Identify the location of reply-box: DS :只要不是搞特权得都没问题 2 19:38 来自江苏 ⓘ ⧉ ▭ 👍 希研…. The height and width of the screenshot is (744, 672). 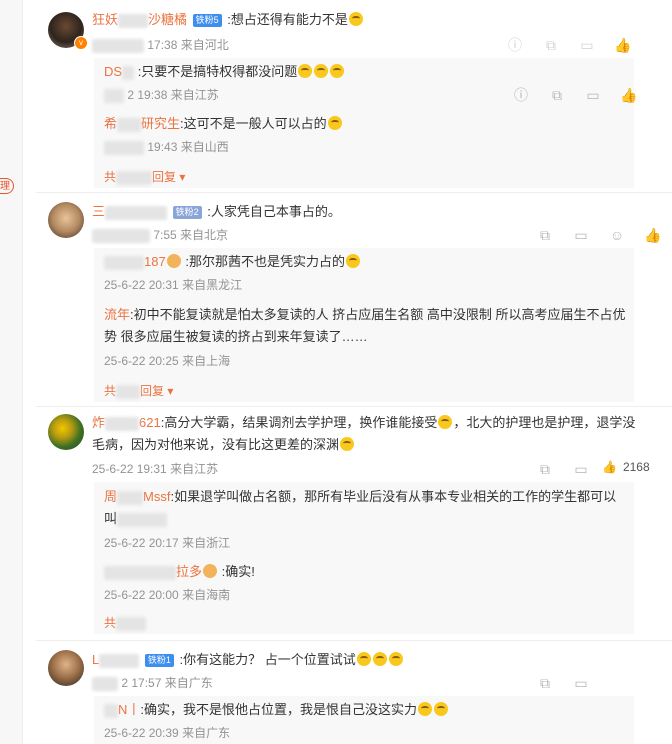
(366, 123).